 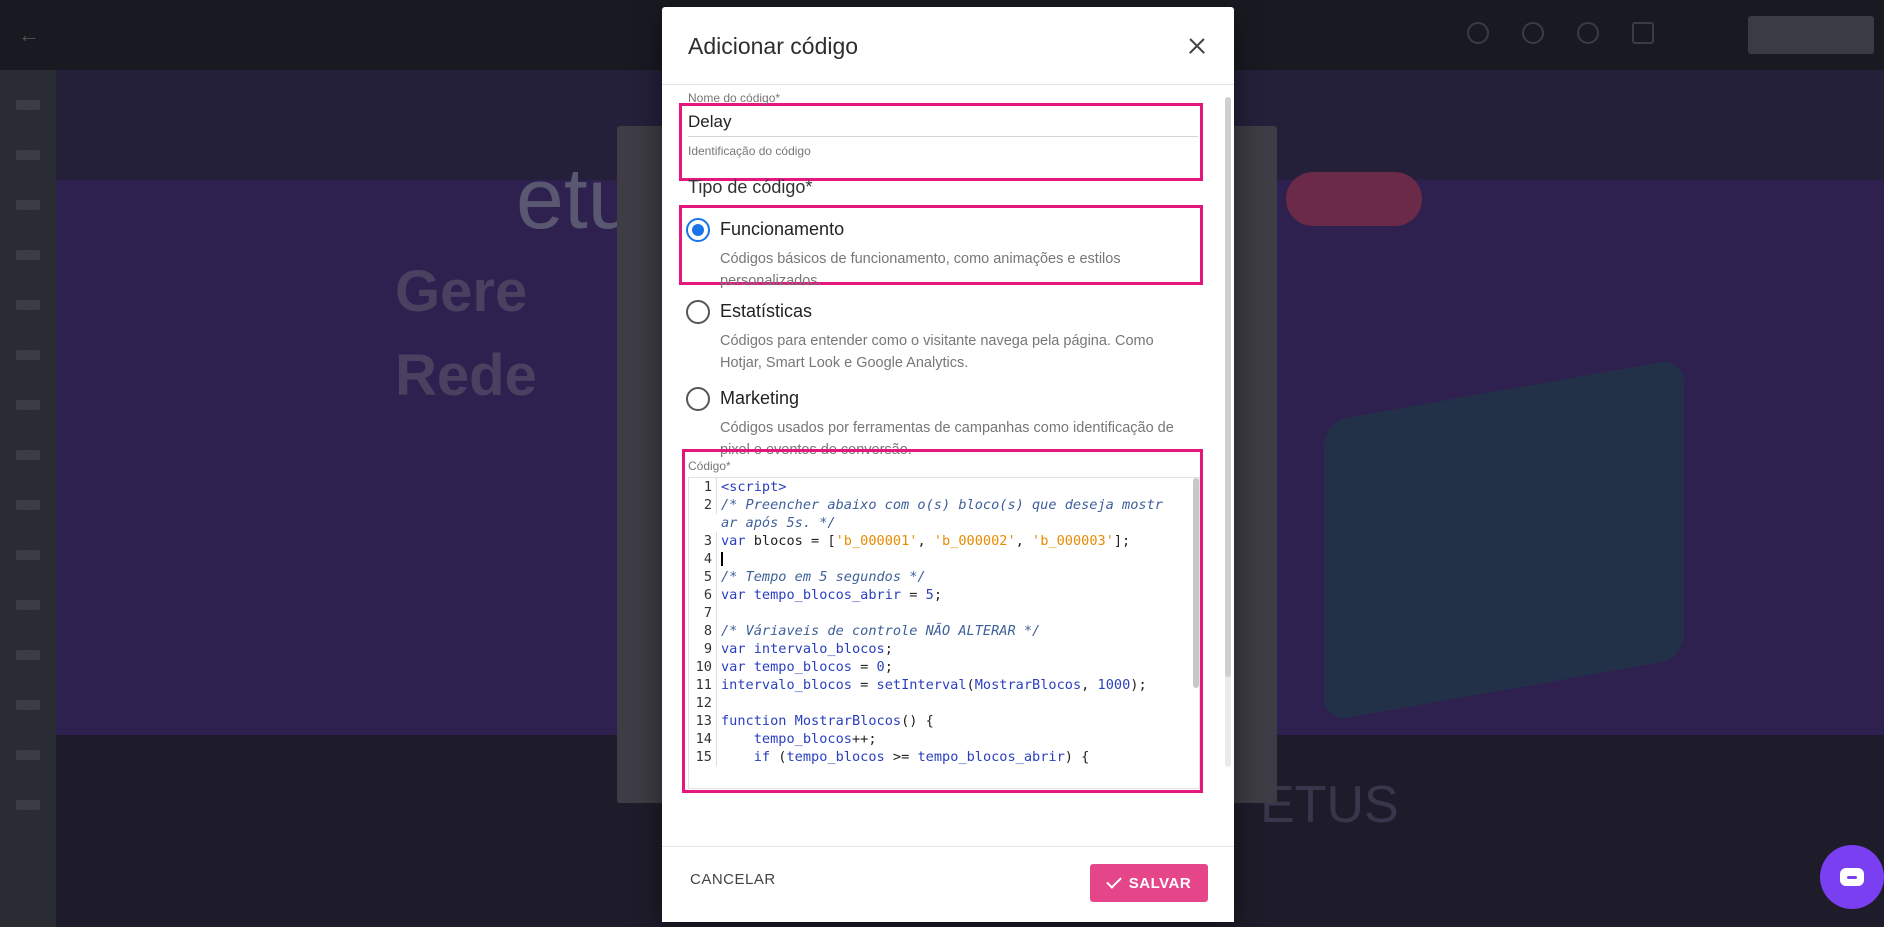 What do you see at coordinates (760, 398) in the screenshot?
I see `radio-label: Marketing` at bounding box center [760, 398].